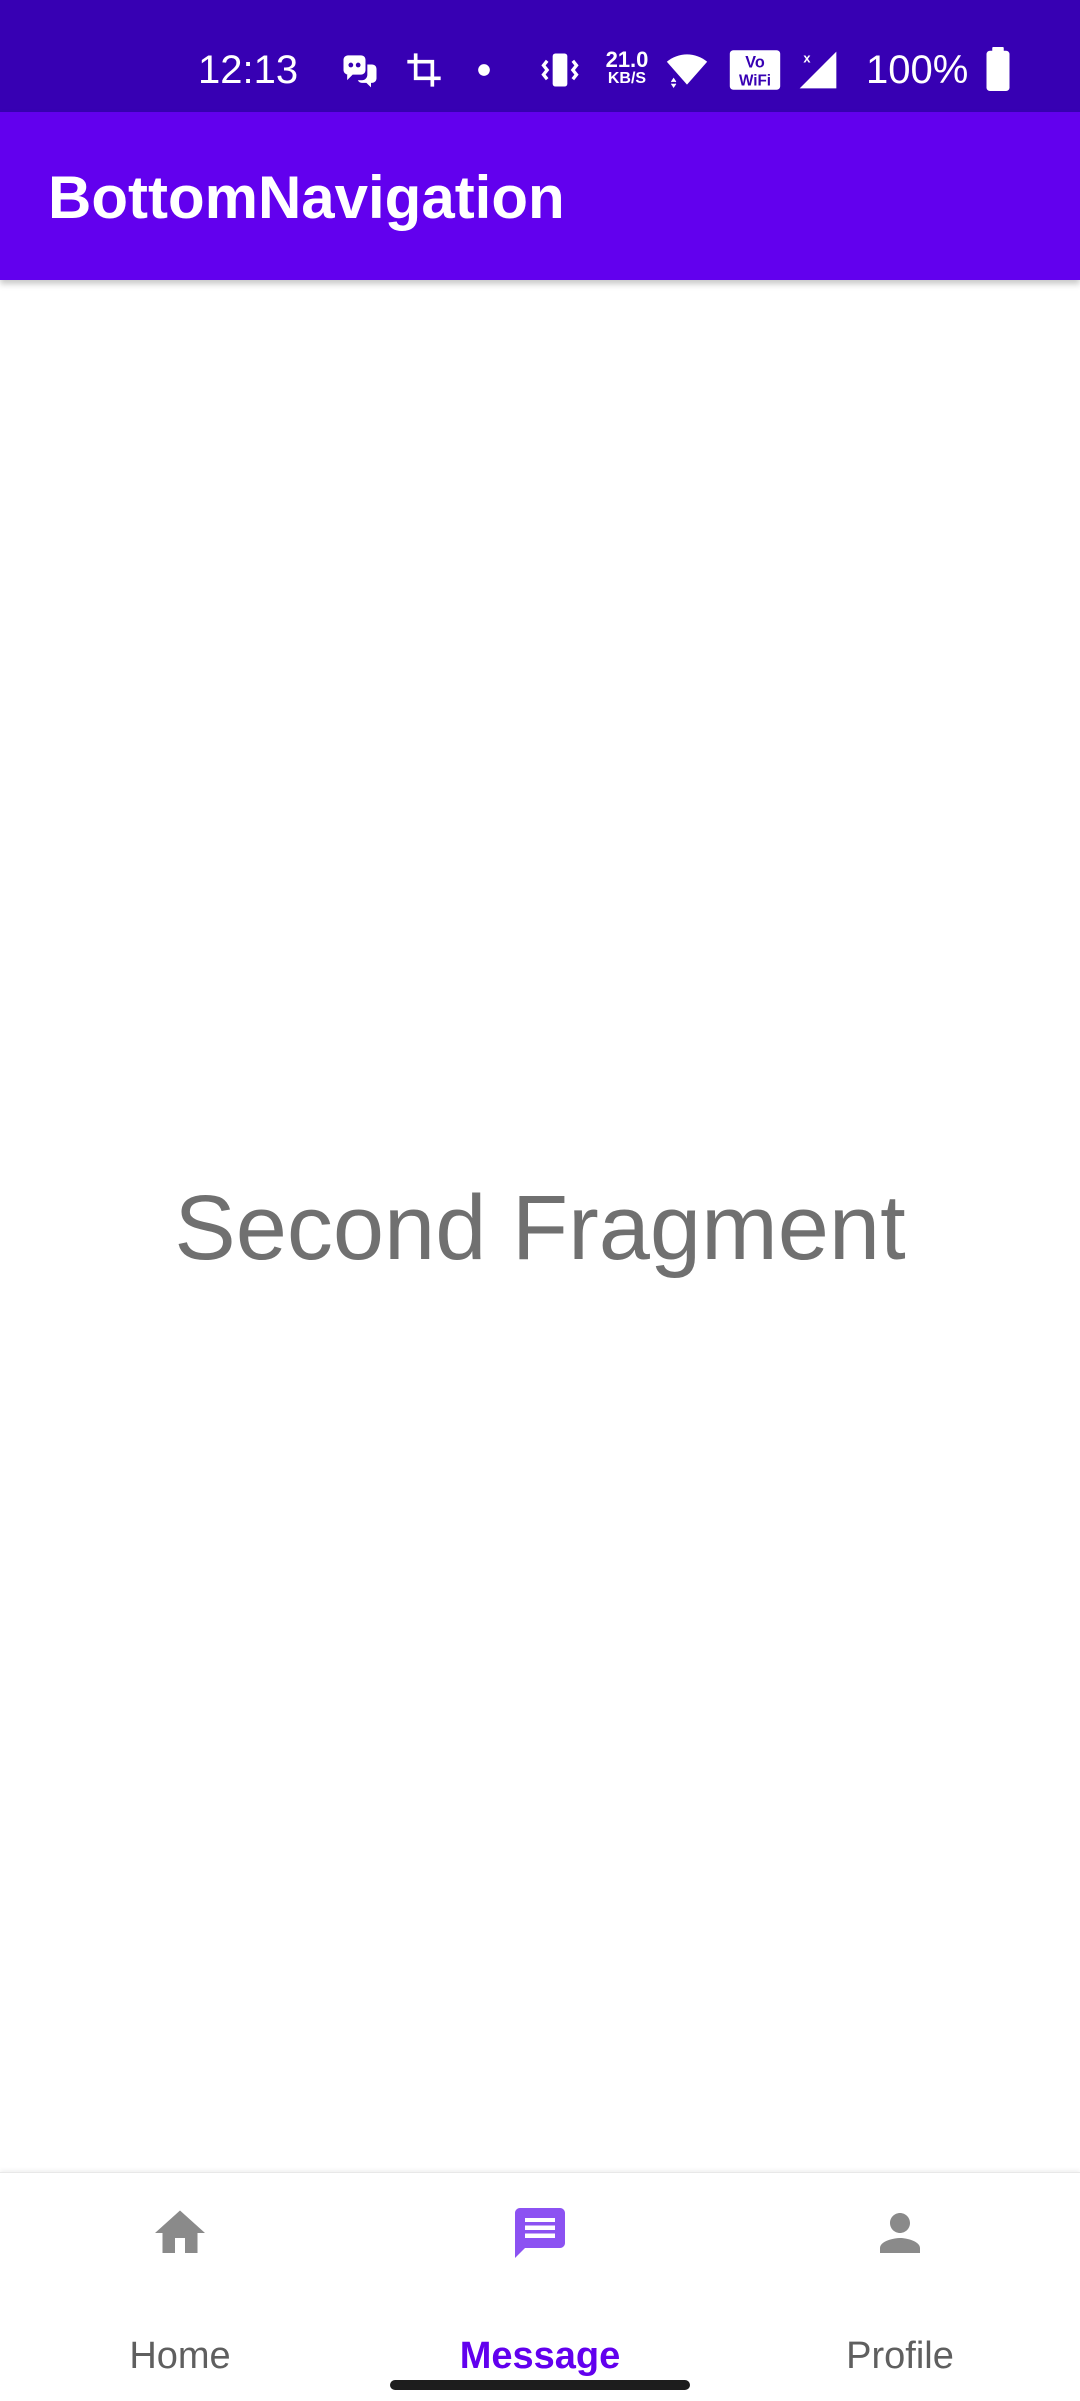 The image size is (1080, 2401). I want to click on app-title: BottomNavigation, so click(306, 197).